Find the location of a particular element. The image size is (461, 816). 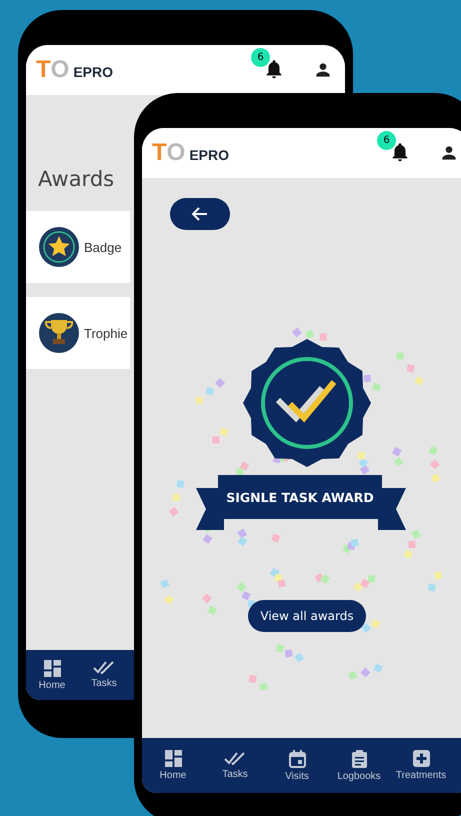

back-arrow-icon is located at coordinates (200, 214).